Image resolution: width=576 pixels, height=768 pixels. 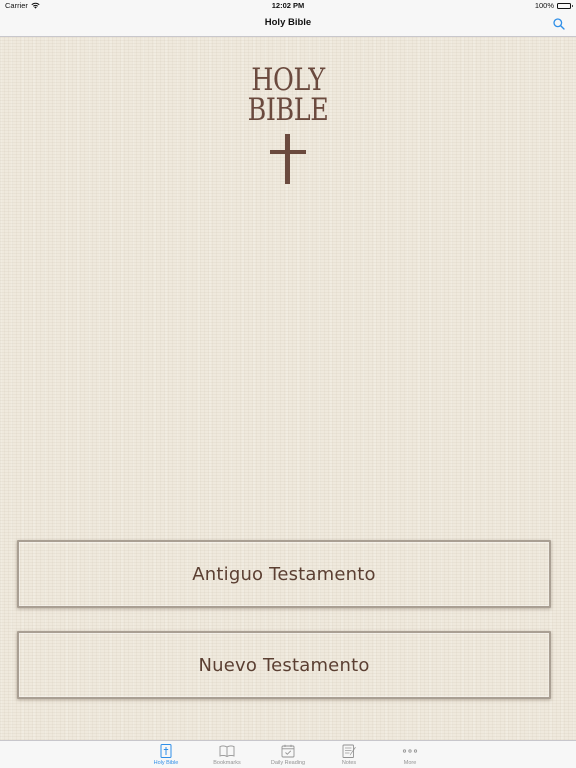 I want to click on holy-bible-logo: HOLY BIBLE, so click(x=288, y=95).